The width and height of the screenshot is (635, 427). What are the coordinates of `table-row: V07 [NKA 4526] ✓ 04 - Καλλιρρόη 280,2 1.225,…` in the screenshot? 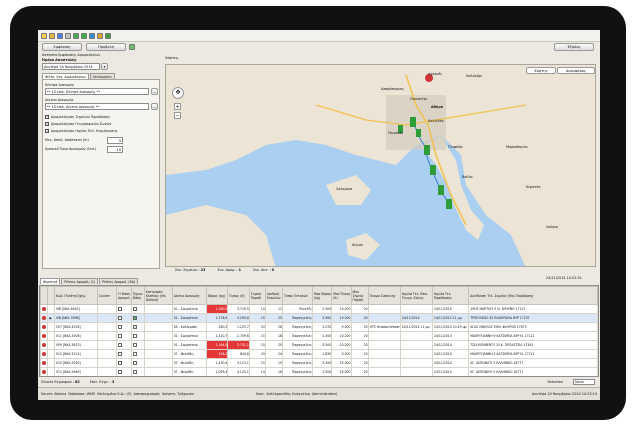 It's located at (319, 327).